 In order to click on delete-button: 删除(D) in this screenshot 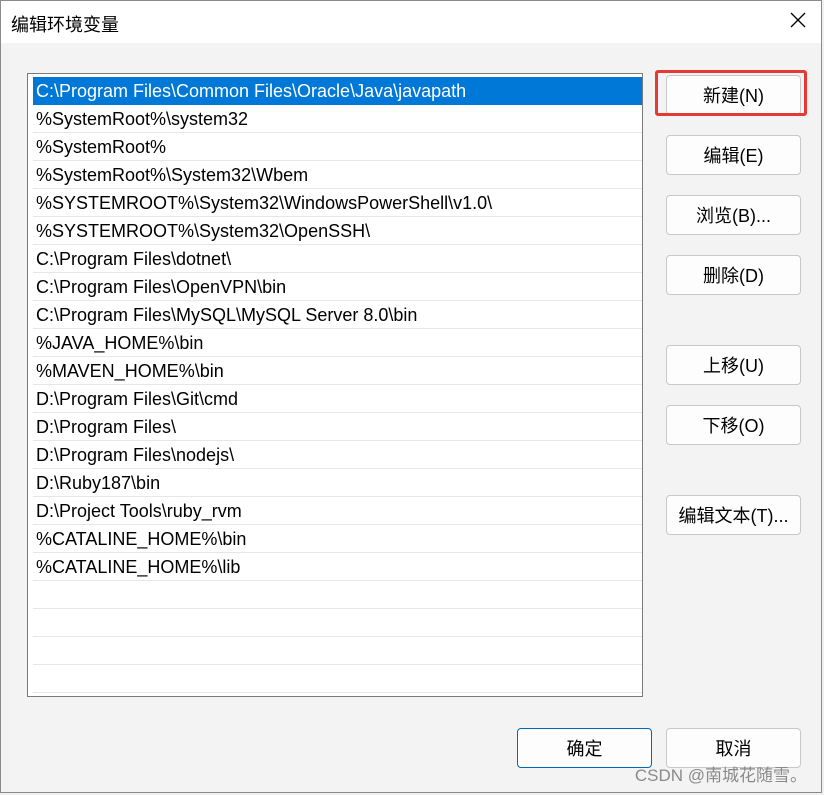, I will do `click(733, 275)`.